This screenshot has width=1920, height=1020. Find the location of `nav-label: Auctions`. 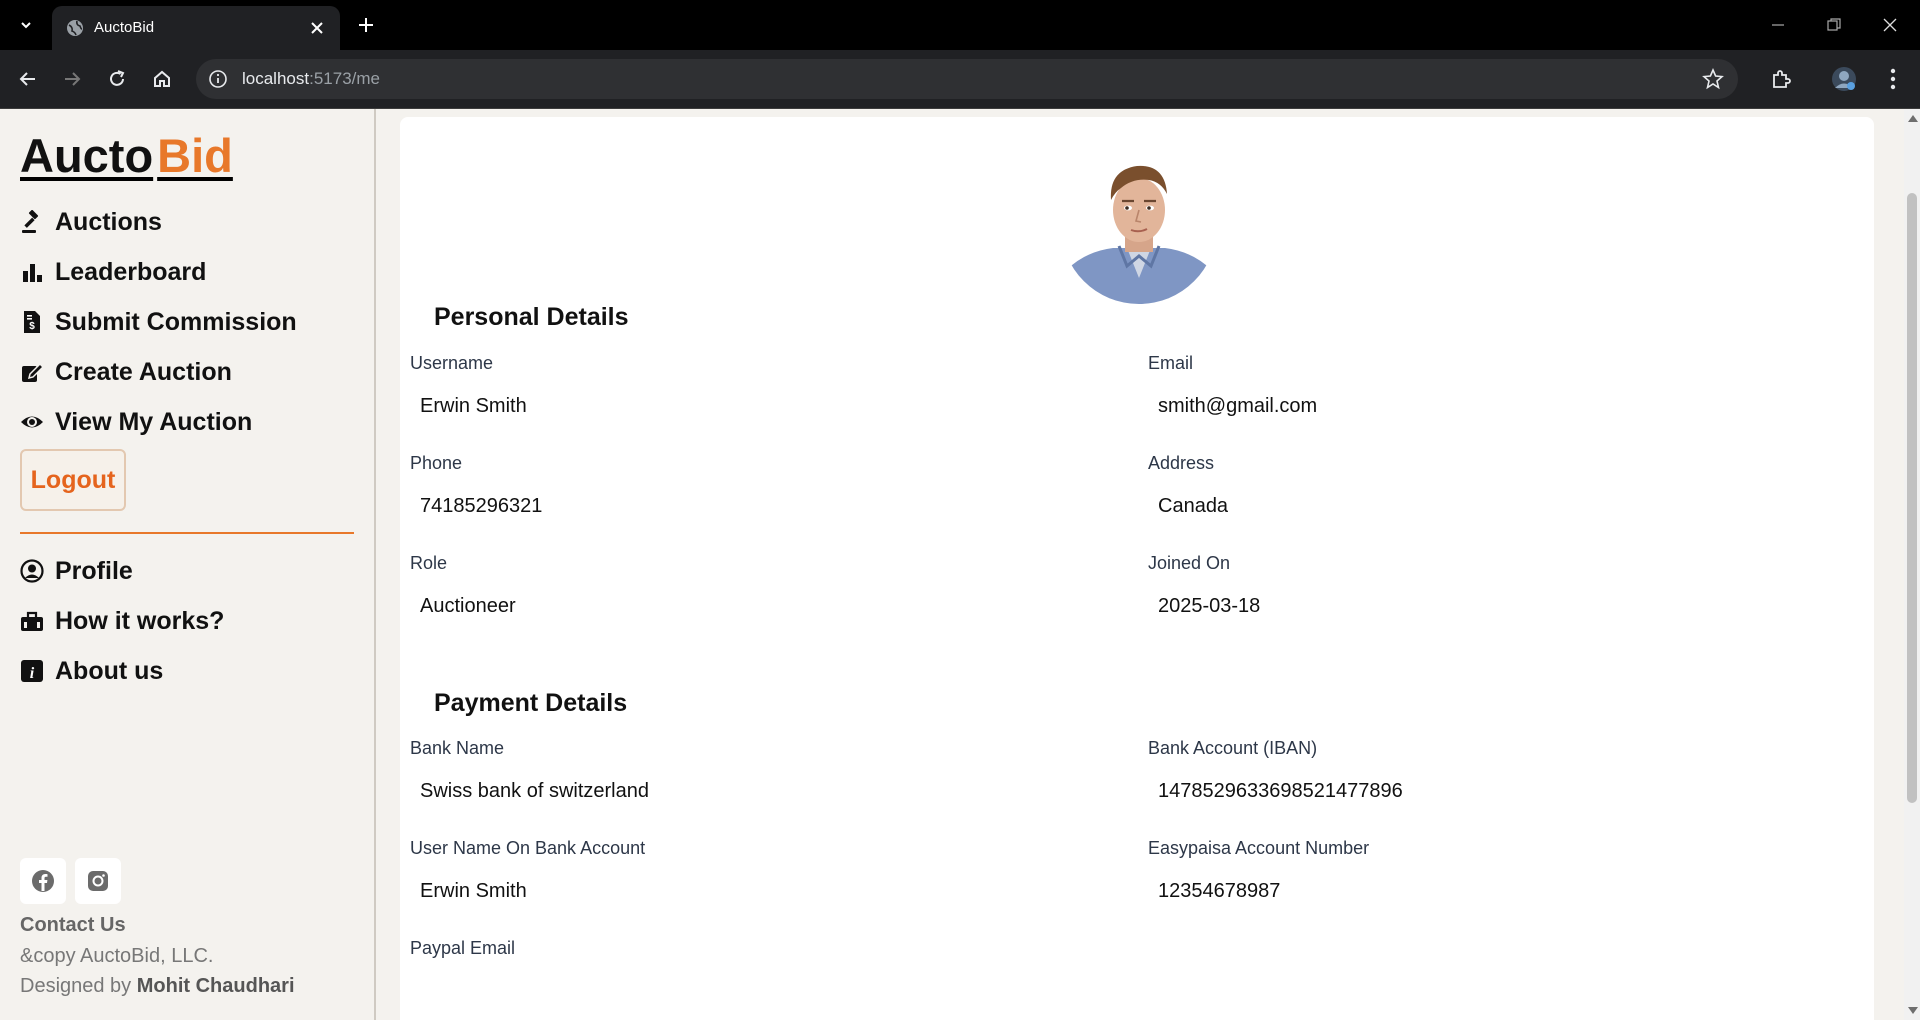

nav-label: Auctions is located at coordinates (108, 221).